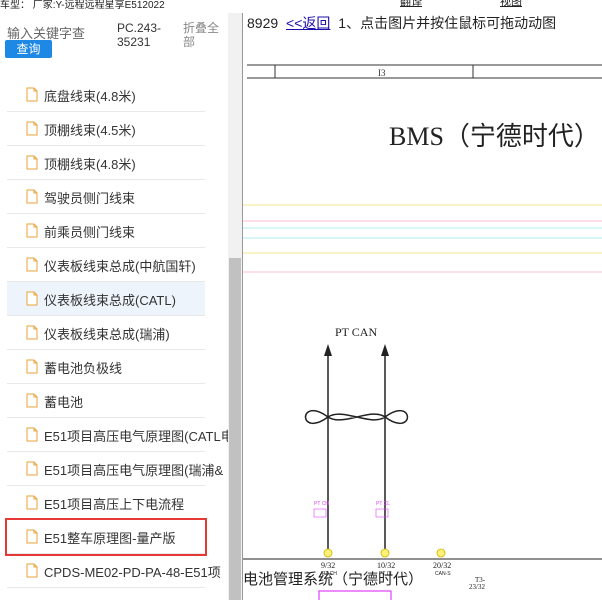 The width and height of the screenshot is (602, 600). Describe the element at coordinates (443, 574) in the screenshot. I see `pin-name-20: CAN-S` at that location.